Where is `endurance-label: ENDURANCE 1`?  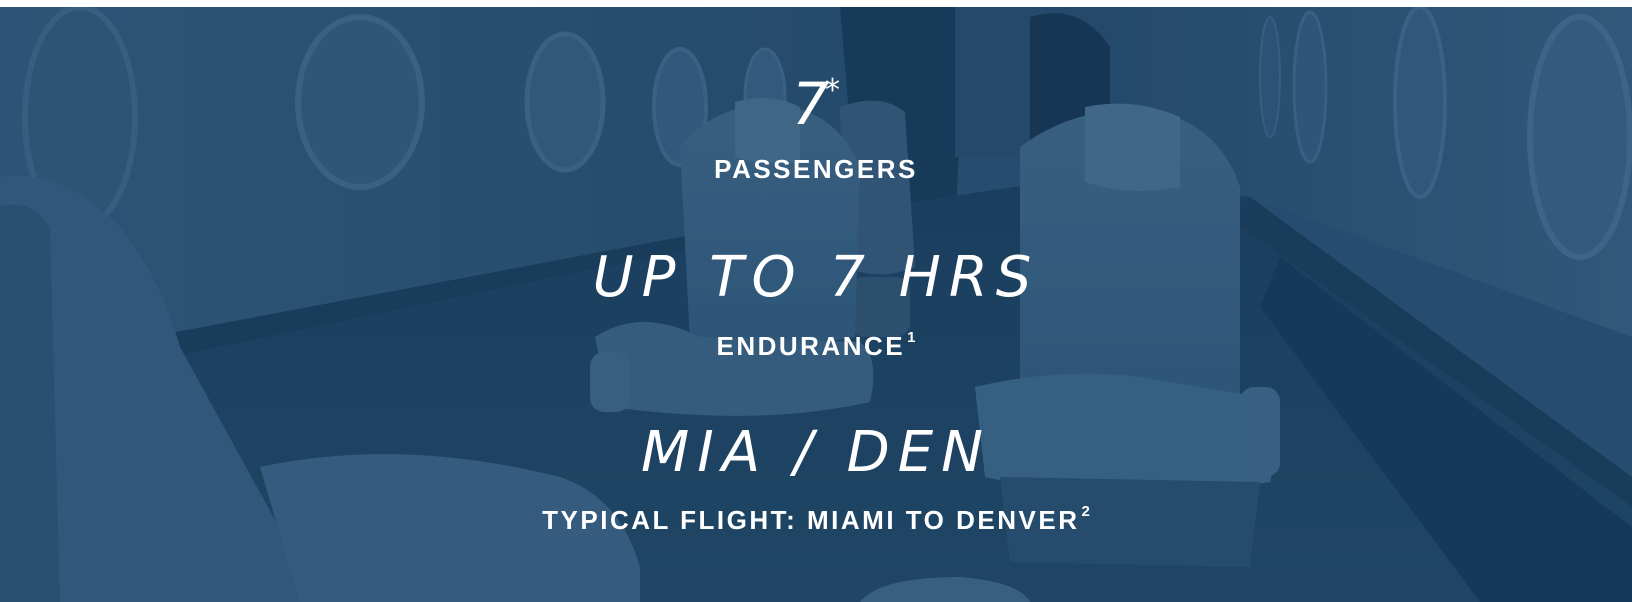 endurance-label: ENDURANCE 1 is located at coordinates (816, 345).